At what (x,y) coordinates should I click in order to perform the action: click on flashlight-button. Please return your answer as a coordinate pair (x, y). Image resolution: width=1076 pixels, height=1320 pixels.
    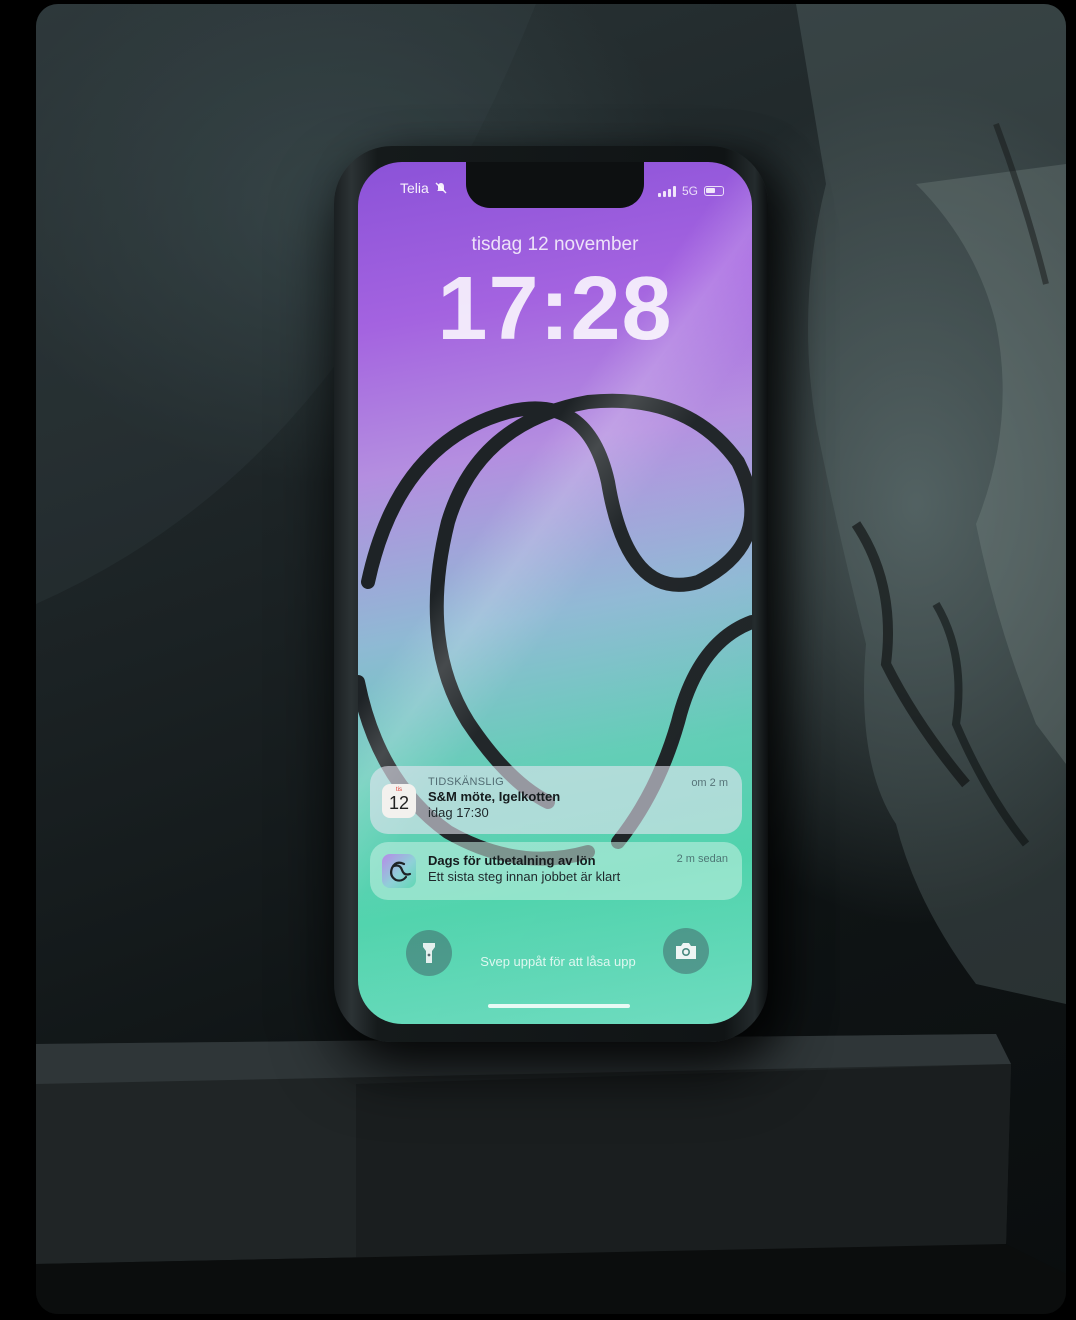
    Looking at the image, I should click on (429, 953).